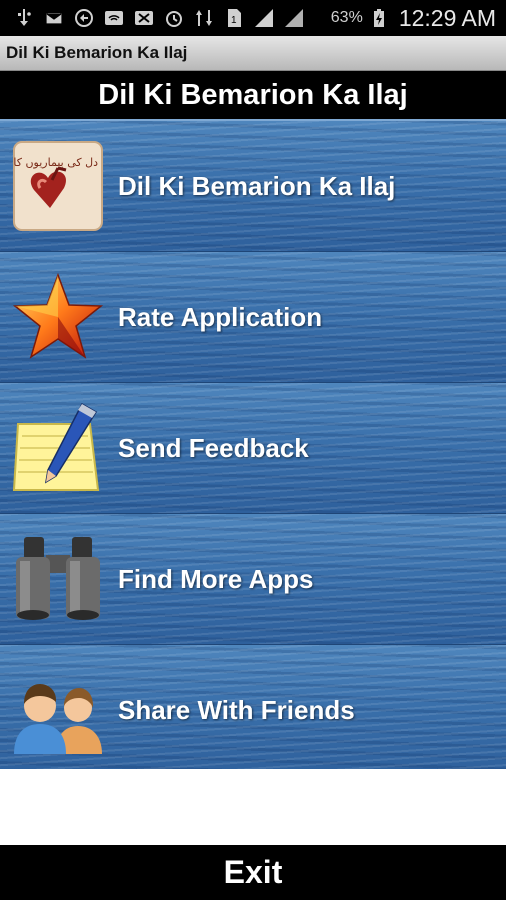  I want to click on svg-text: 1, so click(234, 20).